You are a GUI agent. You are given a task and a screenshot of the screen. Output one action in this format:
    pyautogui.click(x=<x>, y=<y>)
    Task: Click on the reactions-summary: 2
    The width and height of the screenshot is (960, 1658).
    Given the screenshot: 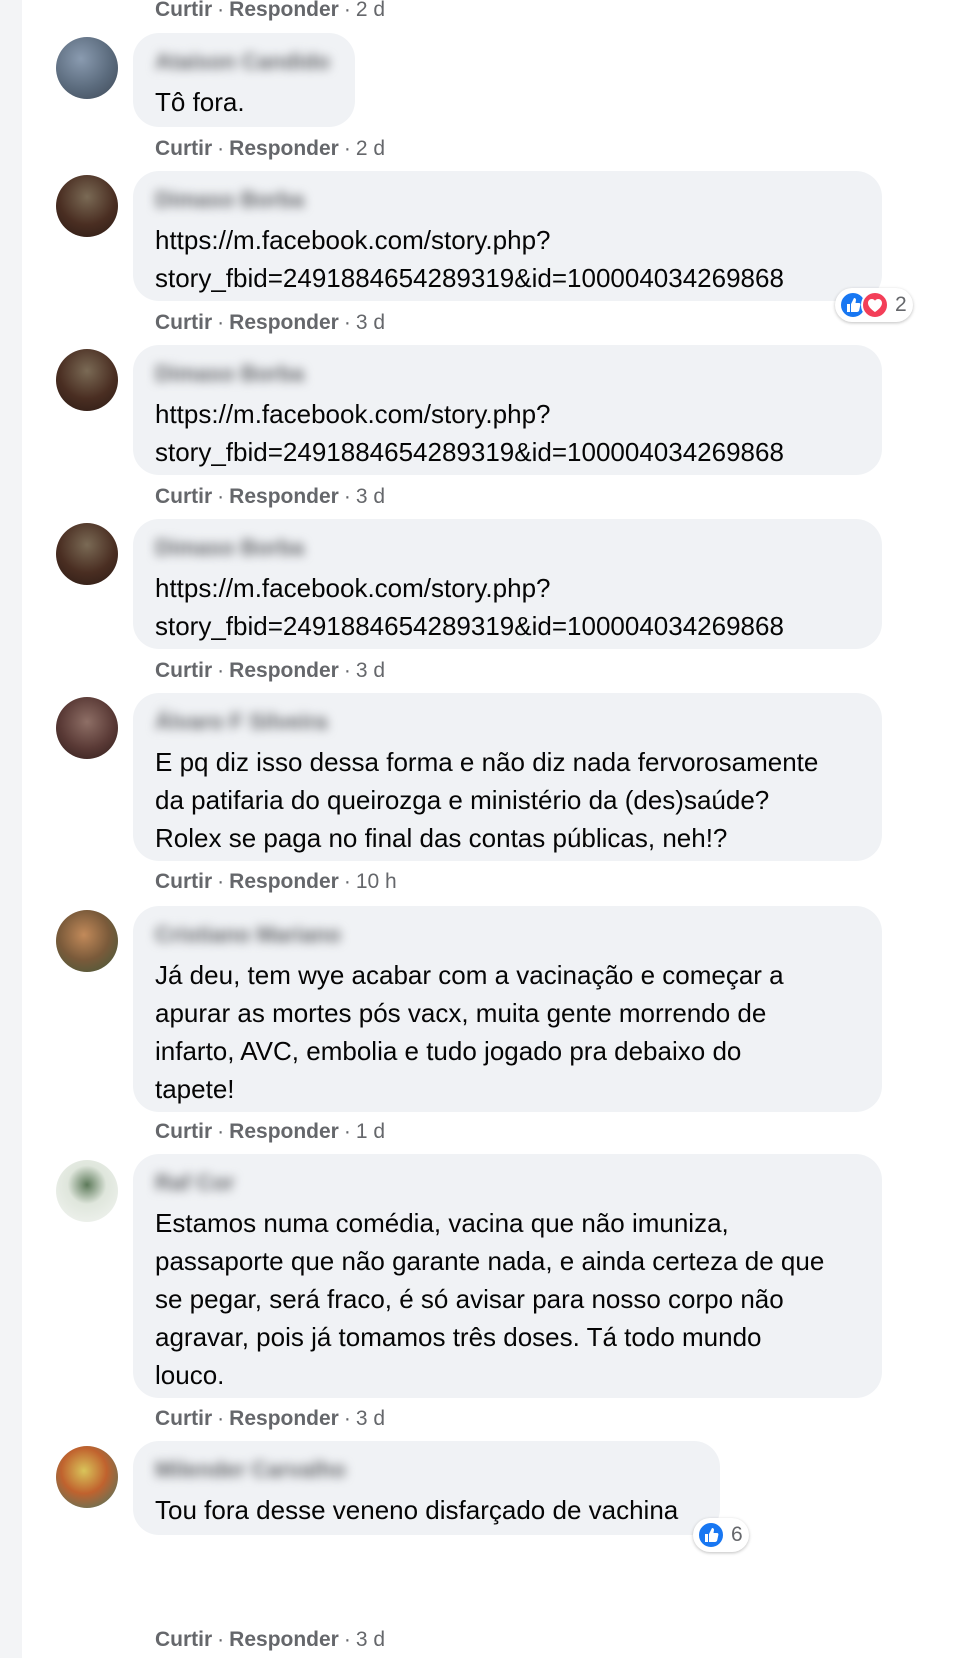 What is the action you would take?
    pyautogui.click(x=874, y=305)
    